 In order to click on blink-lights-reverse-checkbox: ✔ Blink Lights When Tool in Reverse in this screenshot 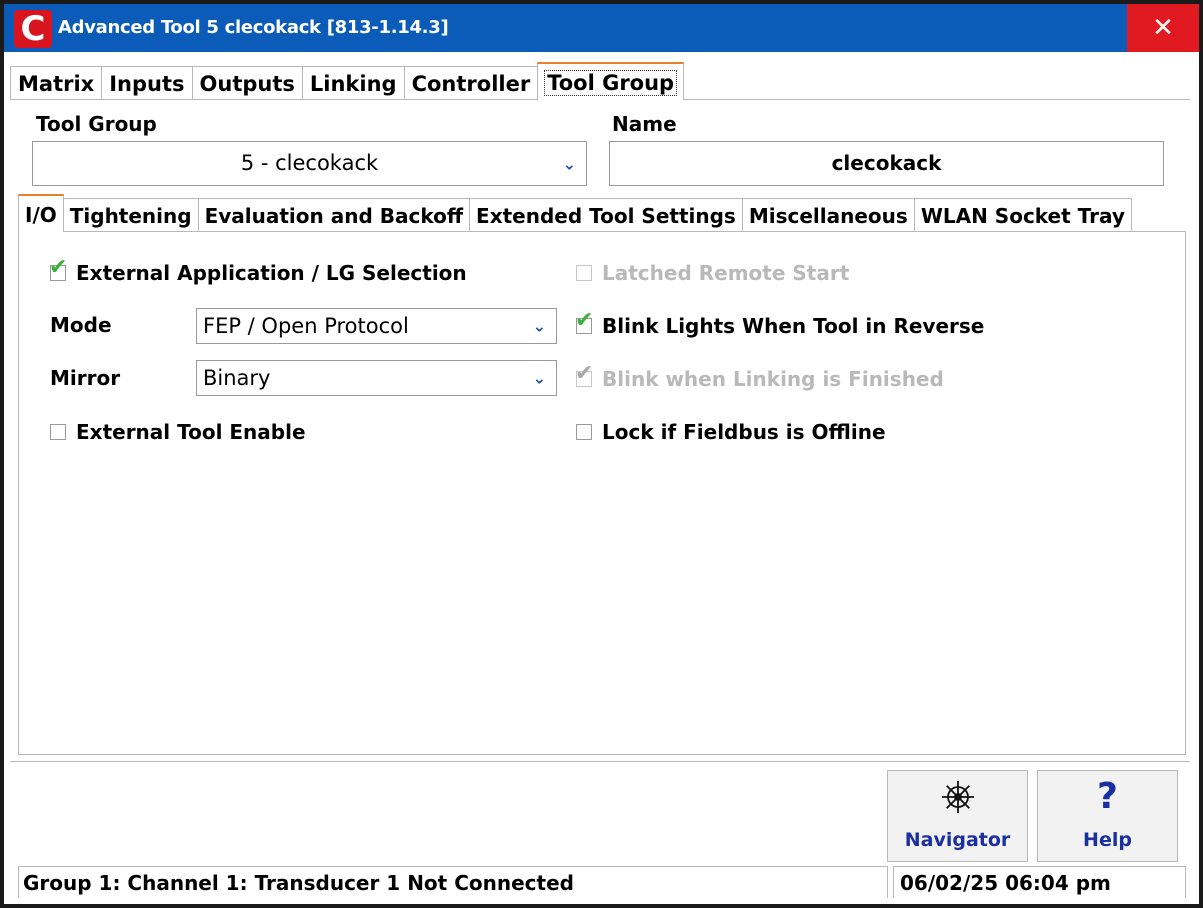, I will do `click(780, 325)`.